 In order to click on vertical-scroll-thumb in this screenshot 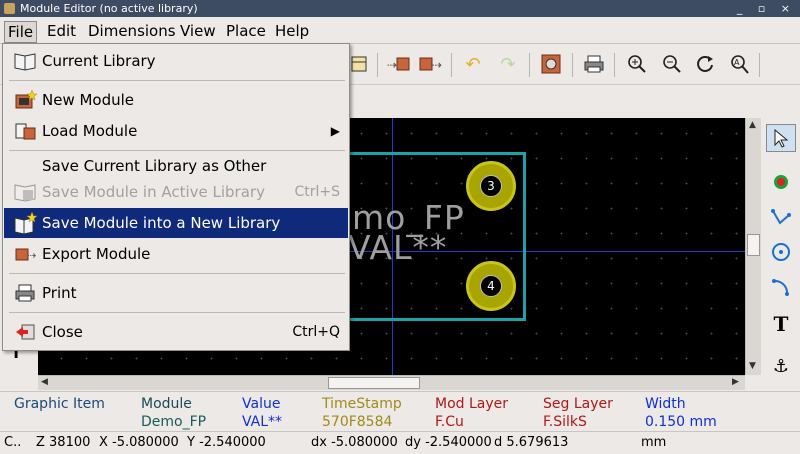, I will do `click(753, 245)`.